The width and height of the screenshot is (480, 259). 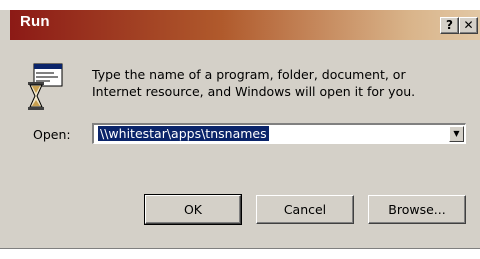 I want to click on window-frame-top, so click(x=240, y=5).